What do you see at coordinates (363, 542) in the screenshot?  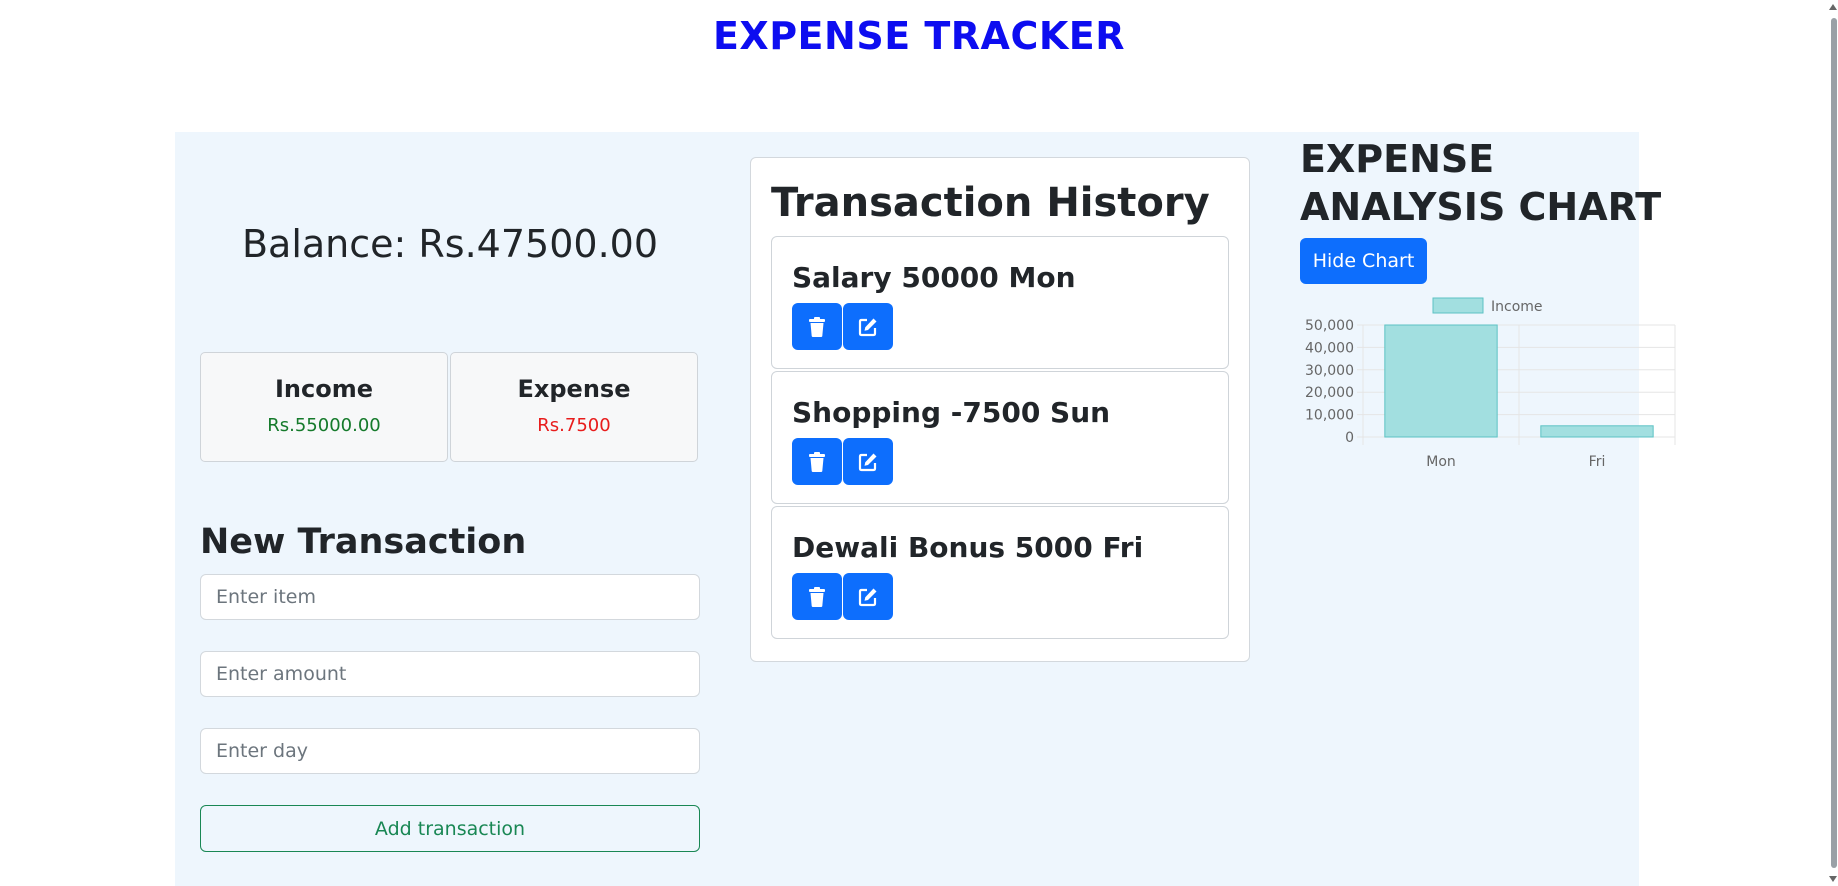 I see `new-transaction-title: New Transaction` at bounding box center [363, 542].